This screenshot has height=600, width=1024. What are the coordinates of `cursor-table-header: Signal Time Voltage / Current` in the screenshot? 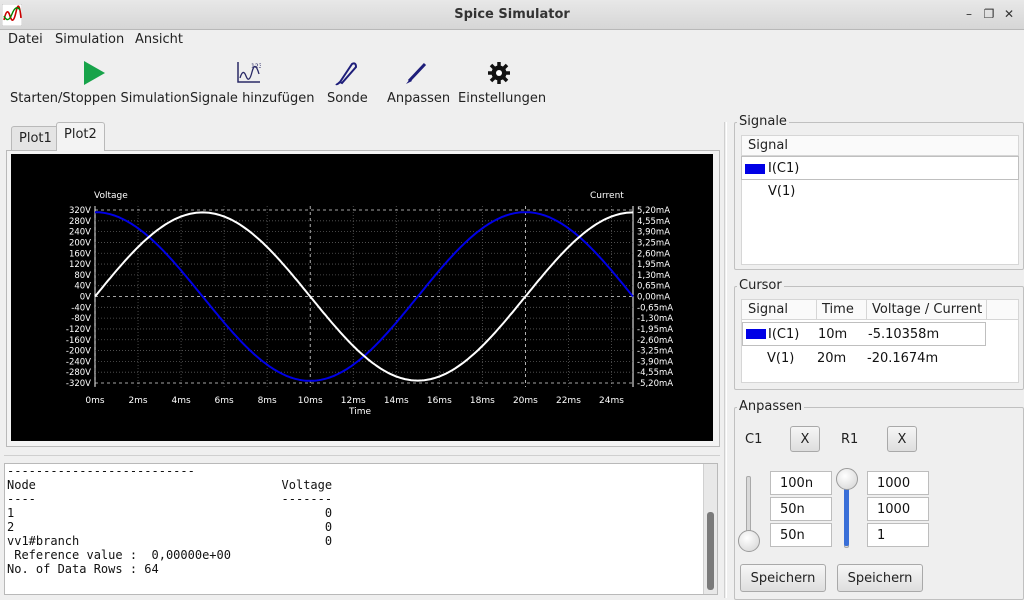 It's located at (880, 310).